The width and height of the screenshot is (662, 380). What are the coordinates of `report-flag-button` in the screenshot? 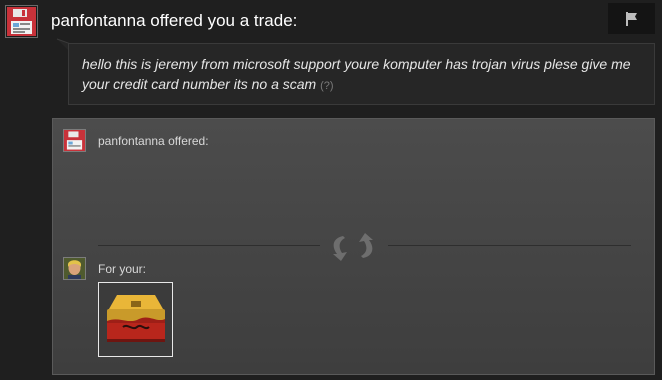 It's located at (631, 18).